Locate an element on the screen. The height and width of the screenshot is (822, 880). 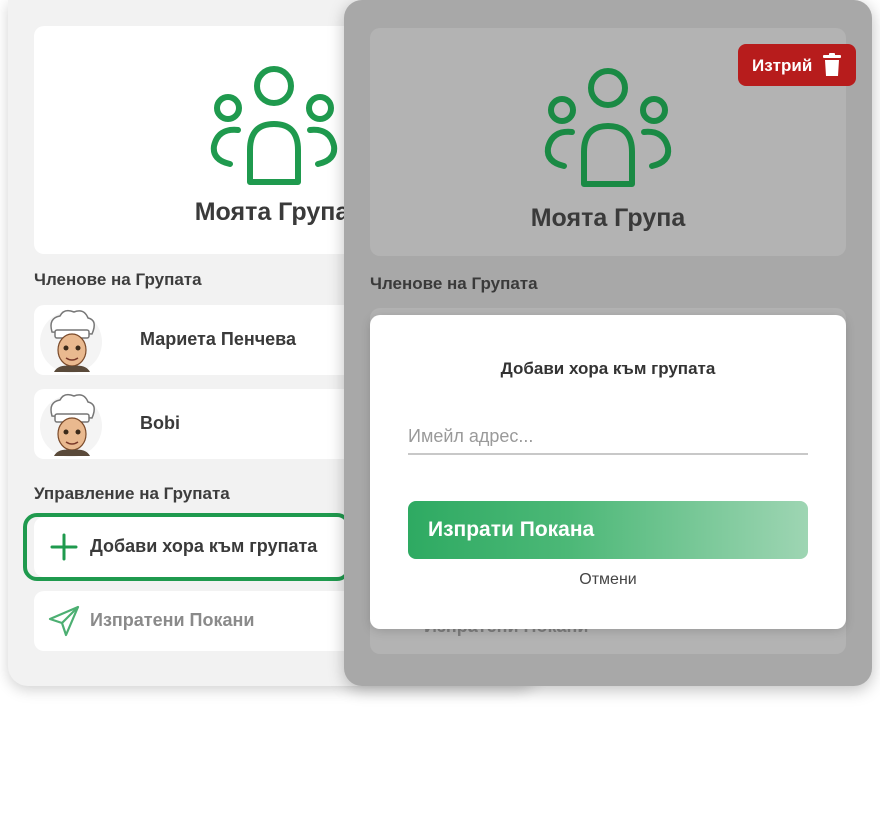
trash-icon is located at coordinates (832, 64).